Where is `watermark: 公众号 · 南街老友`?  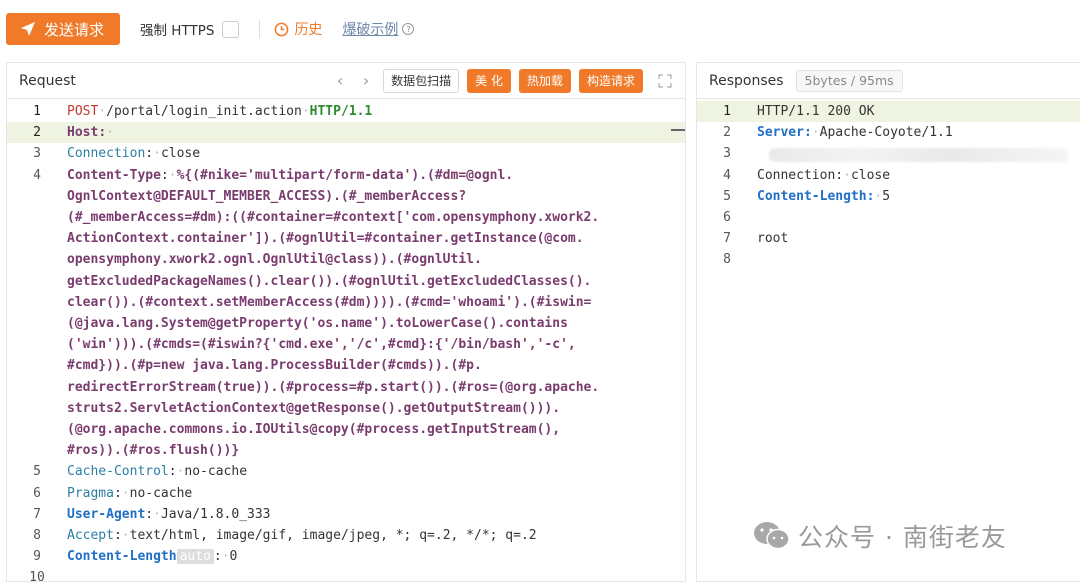
watermark: 公众号 · 南街老友 is located at coordinates (879, 536).